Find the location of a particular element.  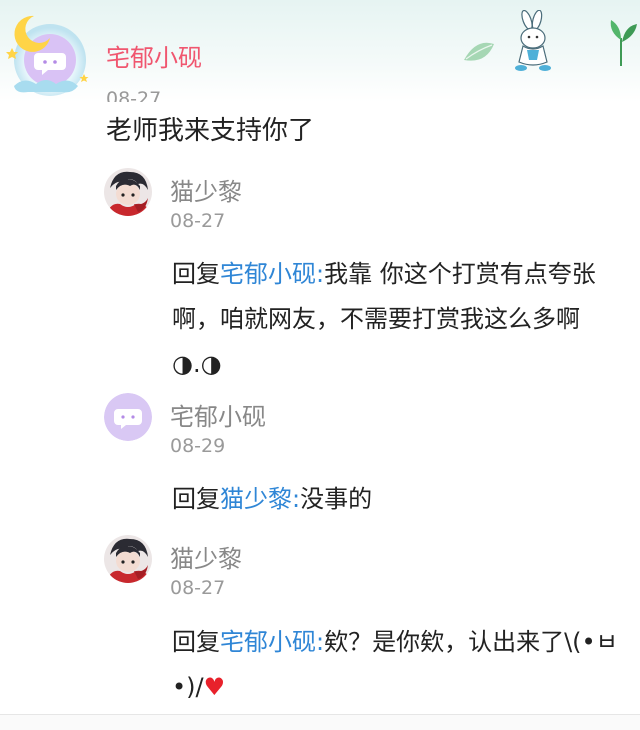

user-avatar-moon-frame-icon is located at coordinates (50, 54).